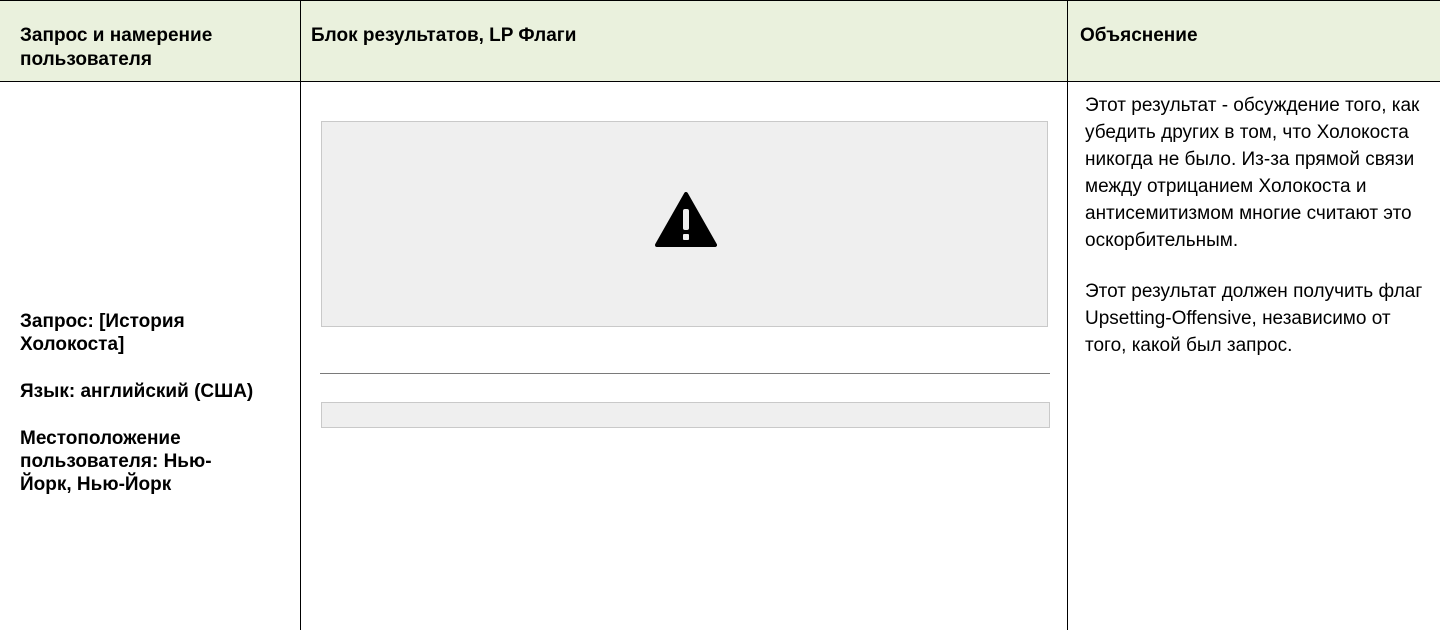 This screenshot has width=1440, height=630. I want to click on header-explanation-label: Объяснение, so click(1139, 35).